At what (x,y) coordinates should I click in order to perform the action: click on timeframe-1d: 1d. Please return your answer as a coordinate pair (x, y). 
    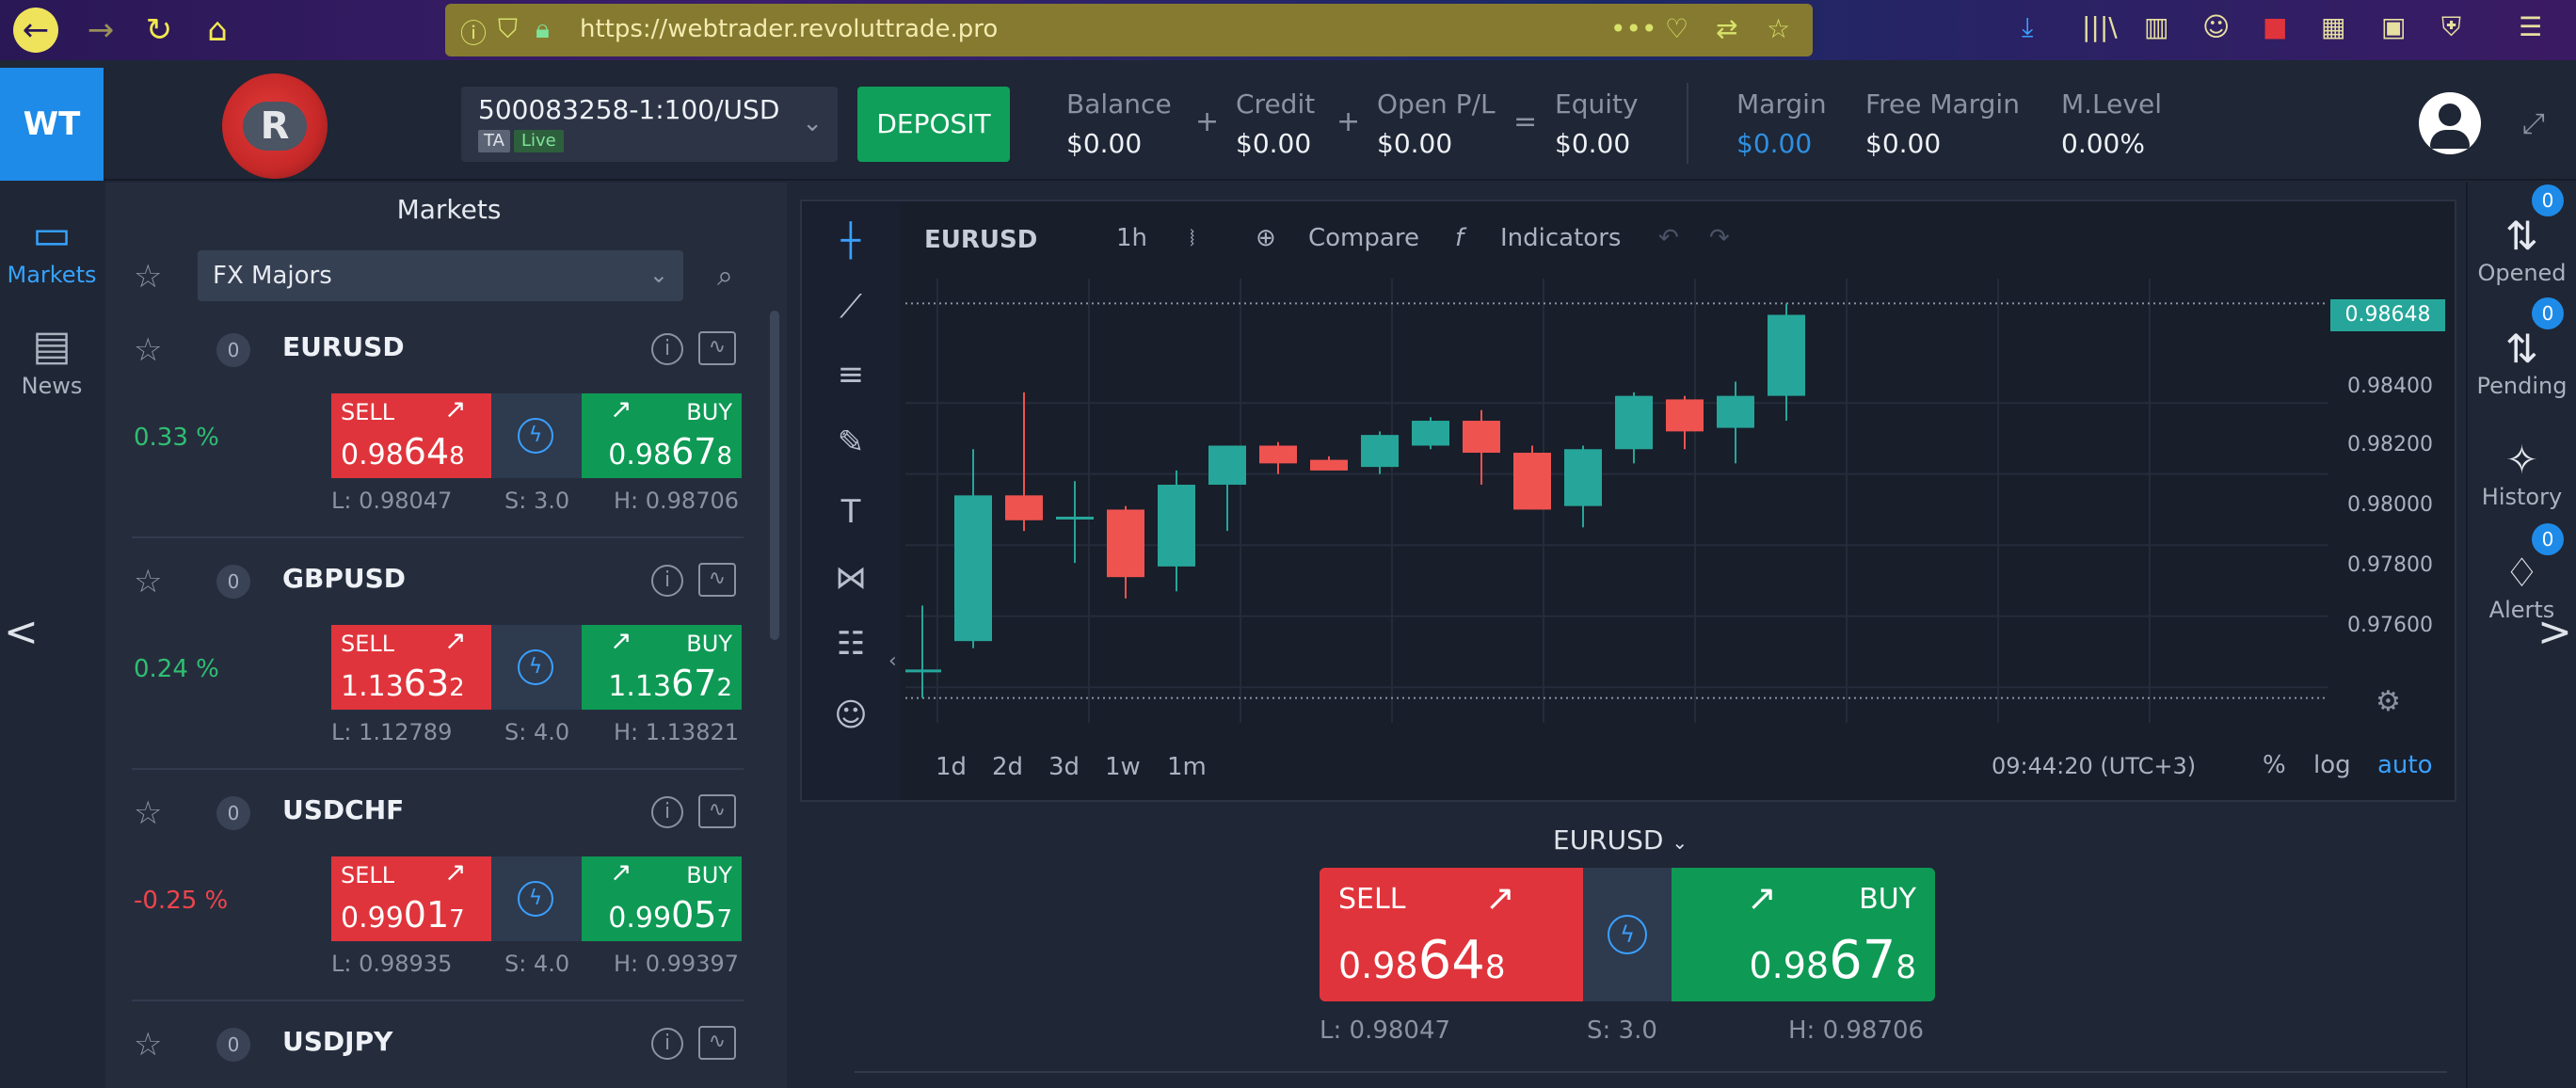
    Looking at the image, I should click on (951, 767).